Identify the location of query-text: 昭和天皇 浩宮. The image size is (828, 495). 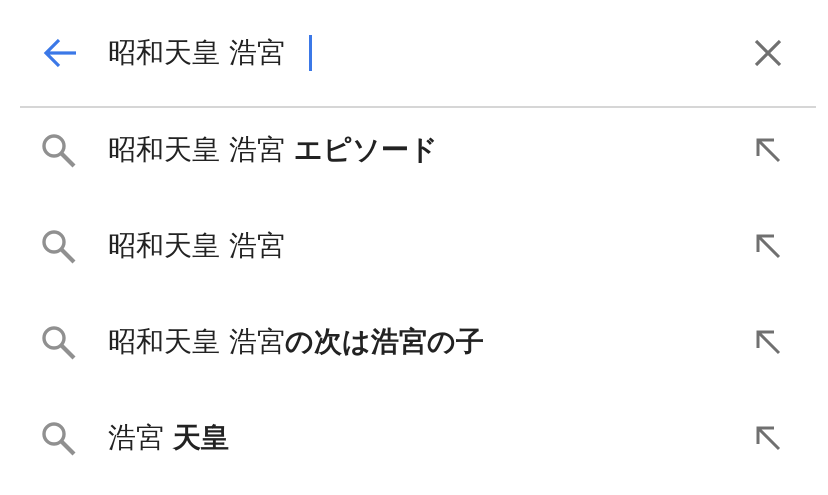
(196, 53).